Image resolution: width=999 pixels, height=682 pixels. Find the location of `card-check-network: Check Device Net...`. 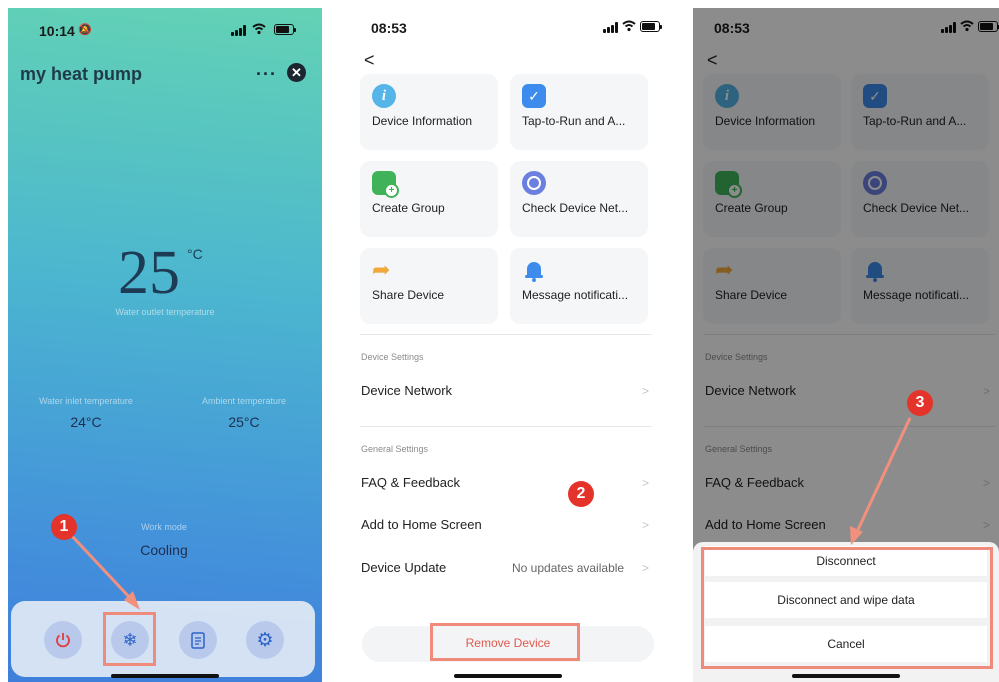

card-check-network: Check Device Net... is located at coordinates (579, 199).